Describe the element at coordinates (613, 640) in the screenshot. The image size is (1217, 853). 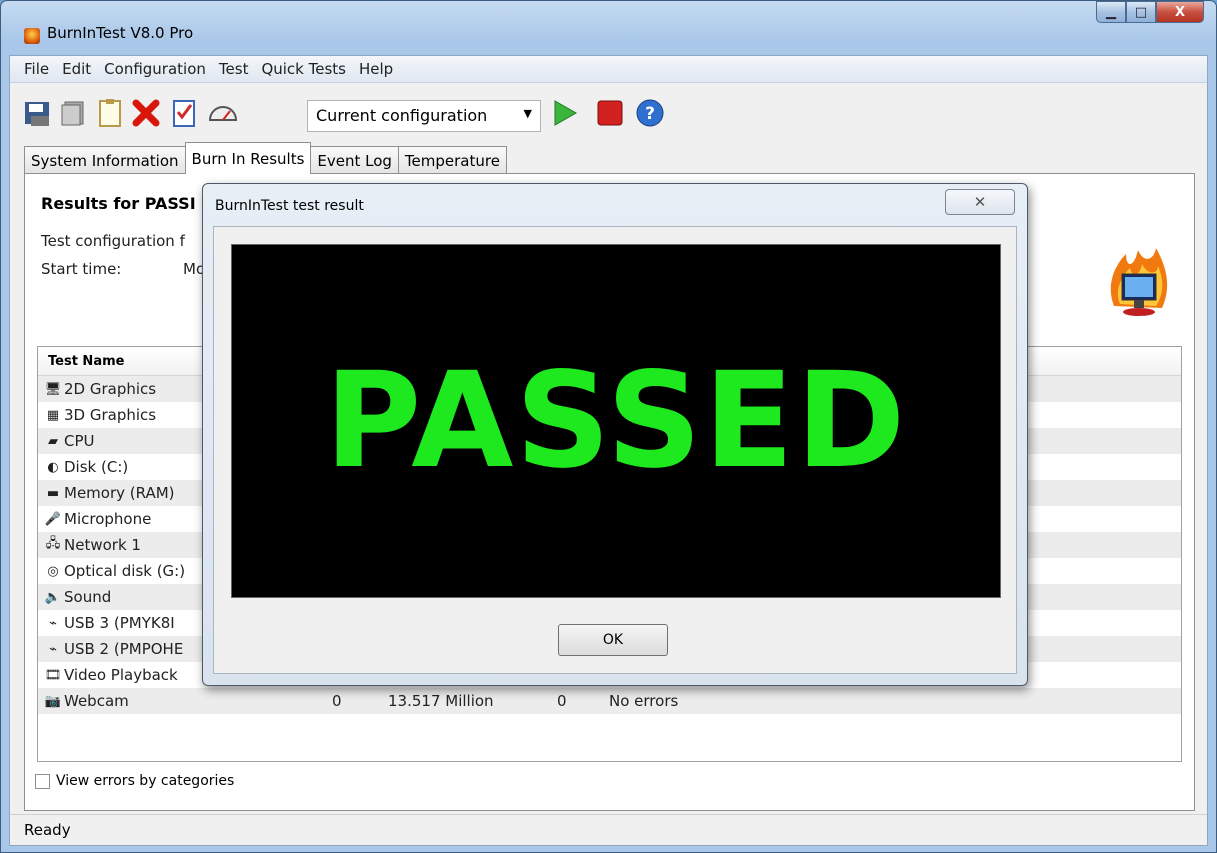
I see `ok-button: OK` at that location.